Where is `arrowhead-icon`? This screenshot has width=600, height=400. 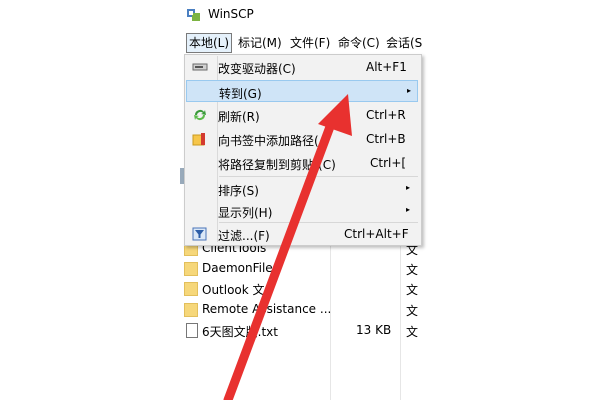 arrowhead-icon is located at coordinates (335, 115).